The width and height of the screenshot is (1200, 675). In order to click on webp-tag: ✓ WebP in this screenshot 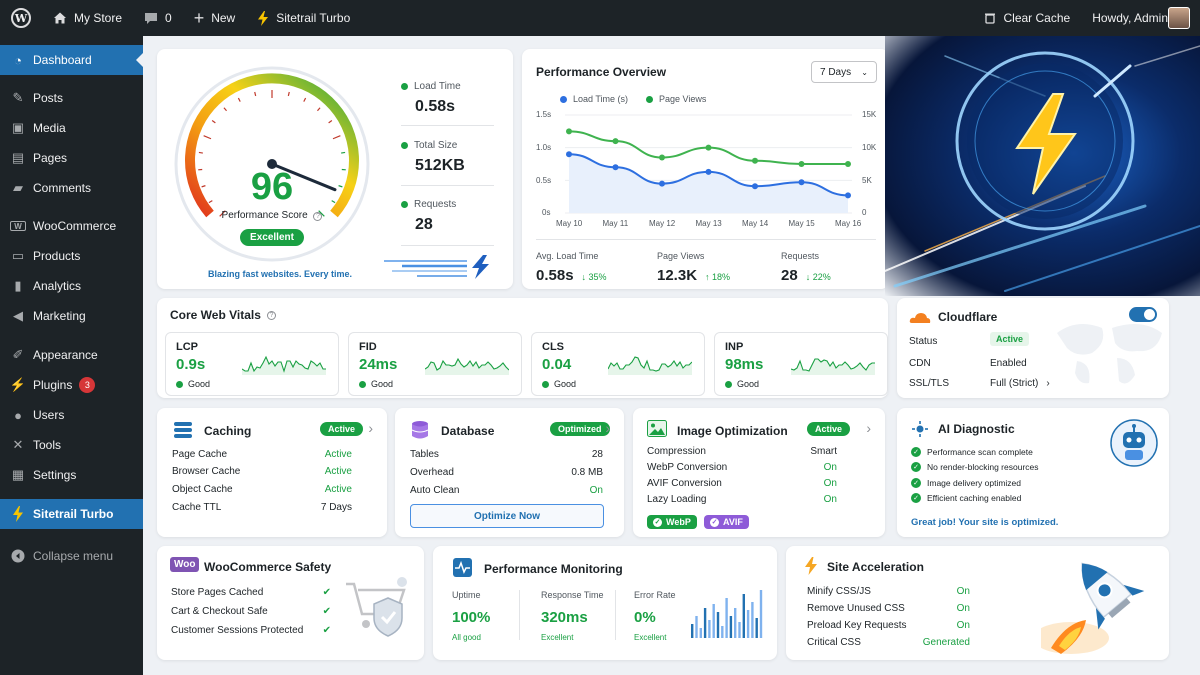, I will do `click(672, 522)`.